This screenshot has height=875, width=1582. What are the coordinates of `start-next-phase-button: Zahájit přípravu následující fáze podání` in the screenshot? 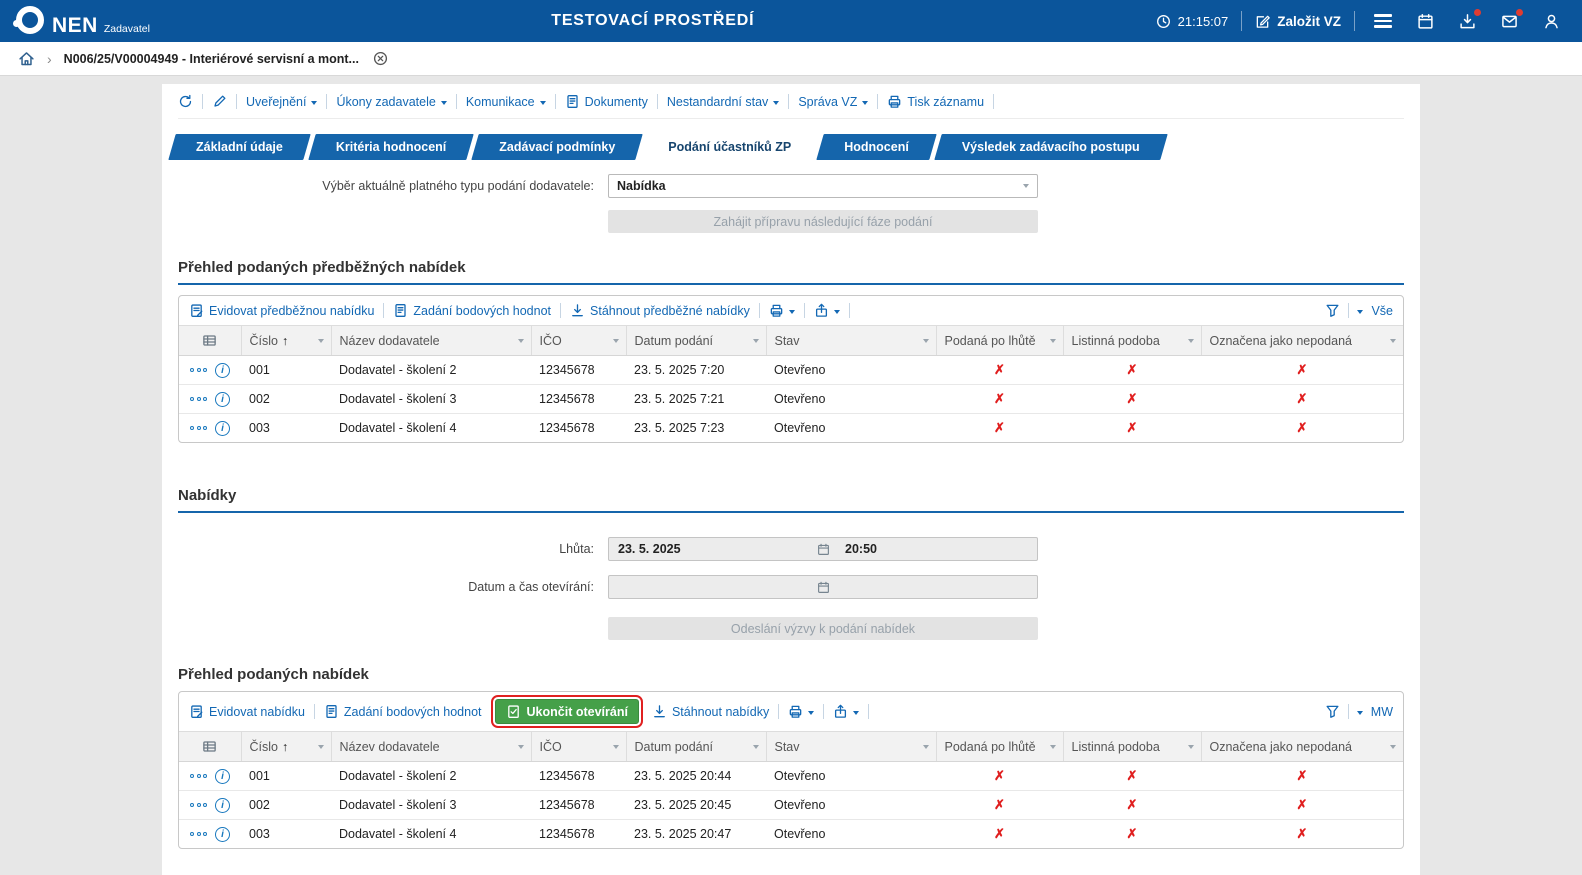 It's located at (823, 221).